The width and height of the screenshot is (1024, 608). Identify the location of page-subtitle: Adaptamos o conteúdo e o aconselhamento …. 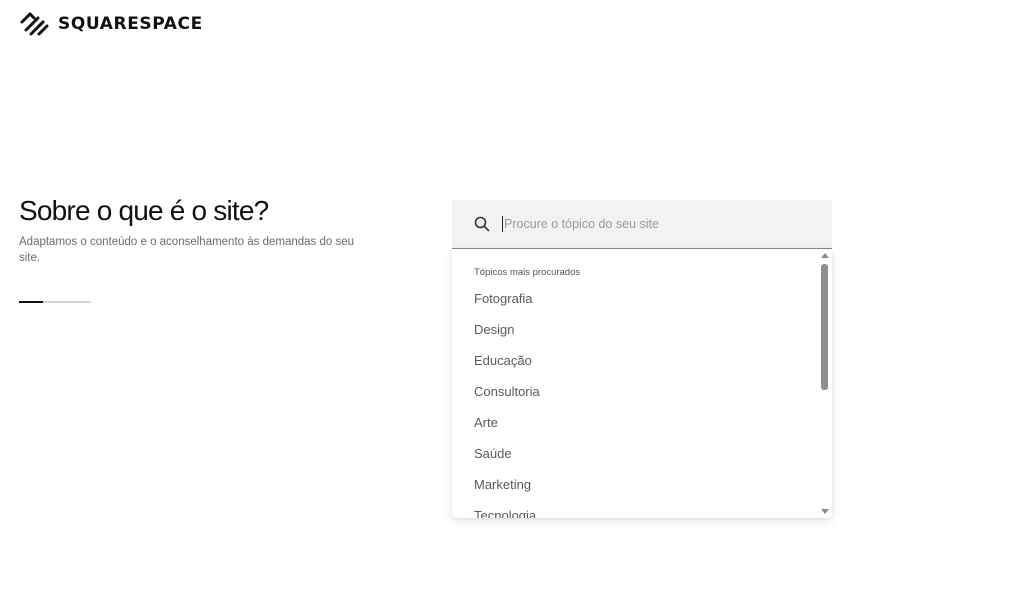
(187, 250).